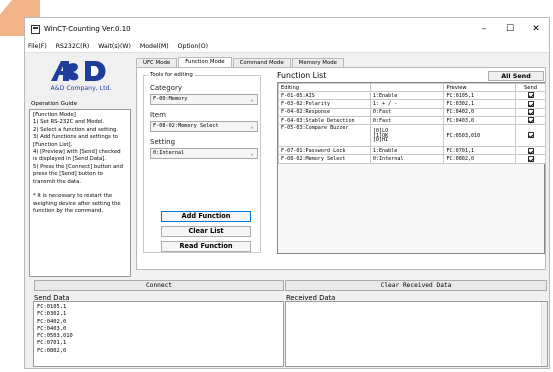  What do you see at coordinates (166, 88) in the screenshot?
I see `category-label: Category` at bounding box center [166, 88].